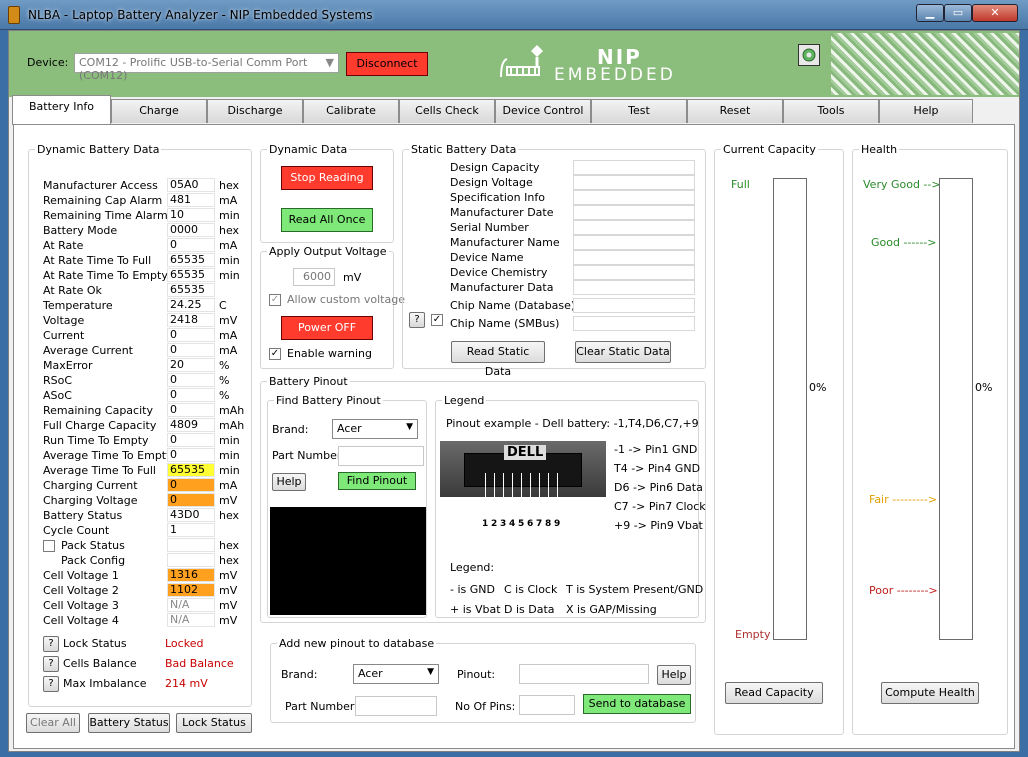 The height and width of the screenshot is (757, 1028). What do you see at coordinates (289, 482) in the screenshot?
I see `pinout-help-button: Help` at bounding box center [289, 482].